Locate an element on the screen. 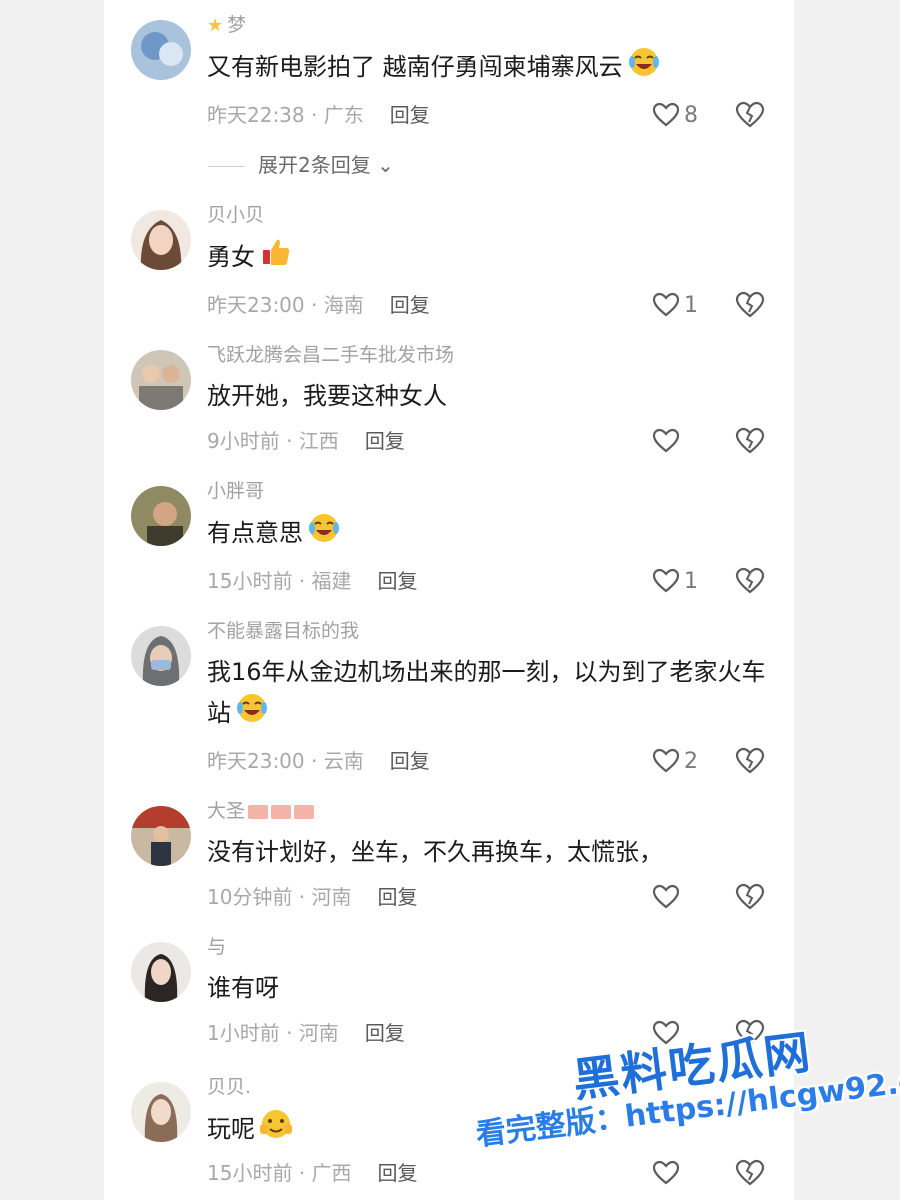 The height and width of the screenshot is (1200, 900). comment-author: 小胖哥 is located at coordinates (235, 491).